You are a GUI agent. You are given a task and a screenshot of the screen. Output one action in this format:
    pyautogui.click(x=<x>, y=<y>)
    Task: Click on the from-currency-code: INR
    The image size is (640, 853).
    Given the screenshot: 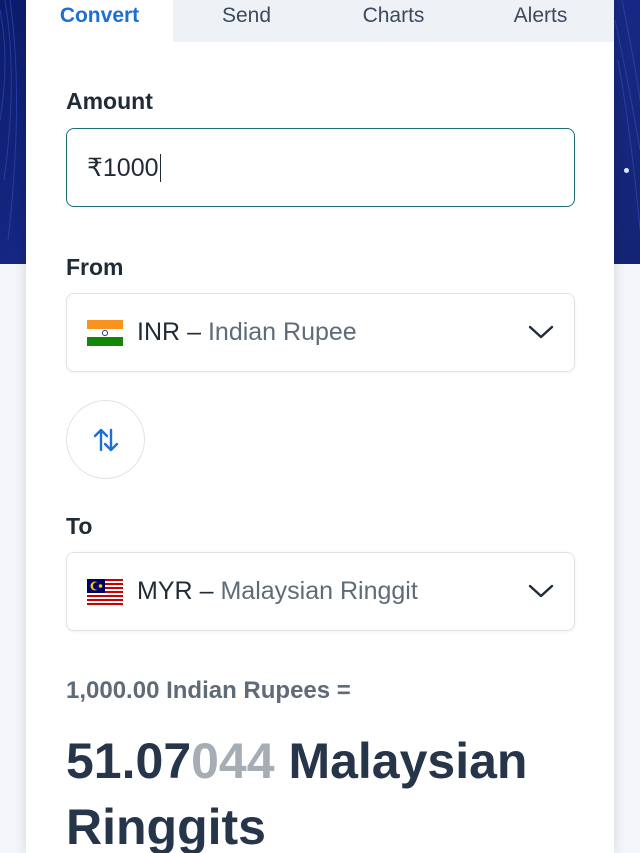 What is the action you would take?
    pyautogui.click(x=159, y=332)
    